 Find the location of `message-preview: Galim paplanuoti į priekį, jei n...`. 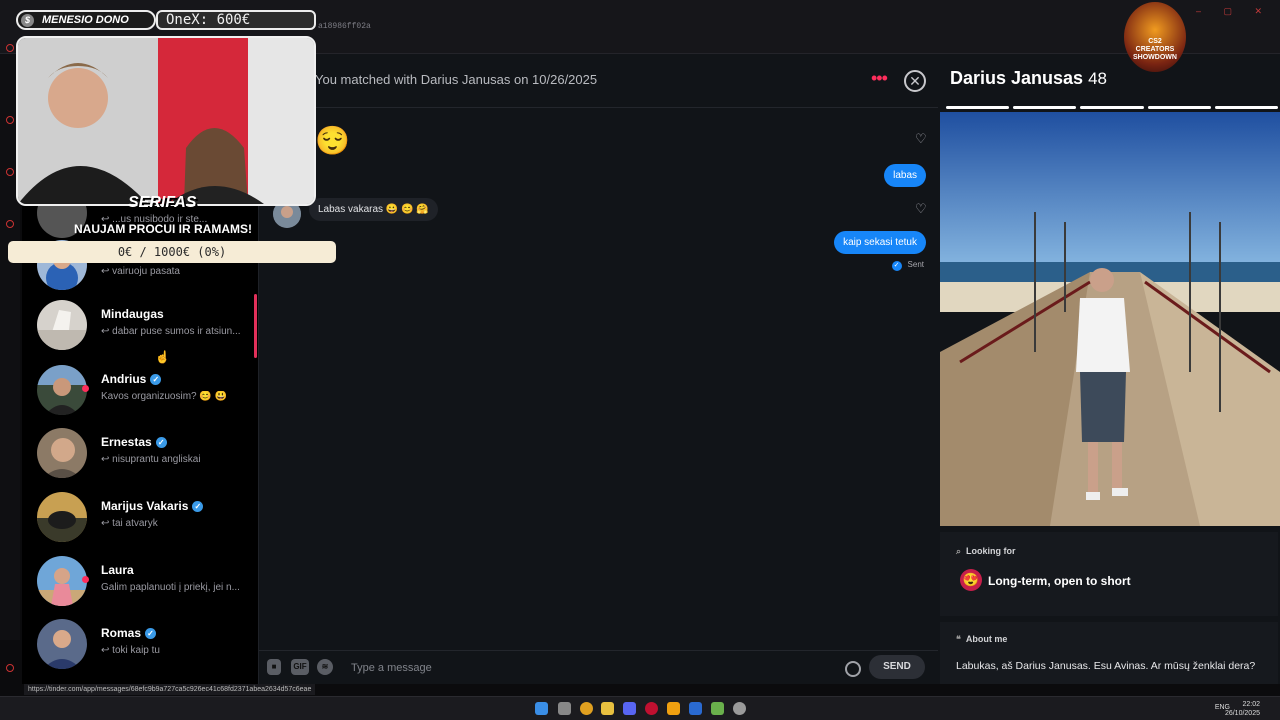

message-preview: Galim paplanuoti į priekį, jei n... is located at coordinates (170, 587).